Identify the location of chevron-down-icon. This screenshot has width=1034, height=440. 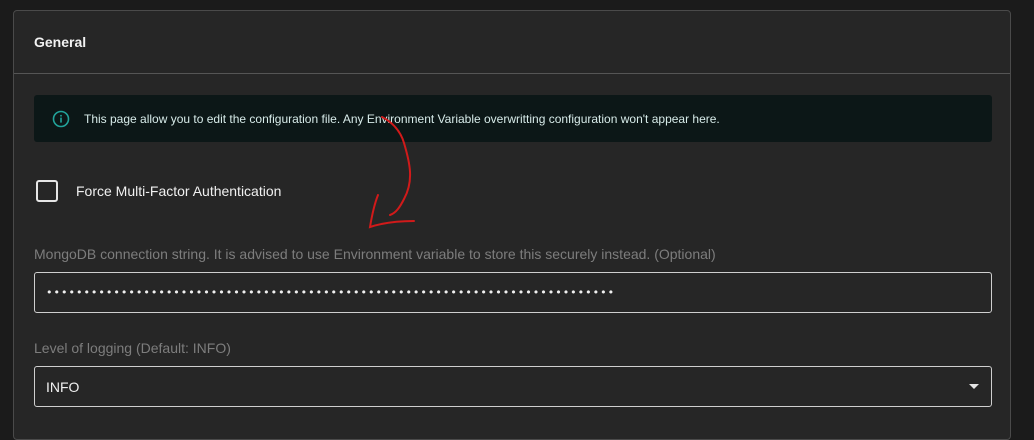
(974, 386).